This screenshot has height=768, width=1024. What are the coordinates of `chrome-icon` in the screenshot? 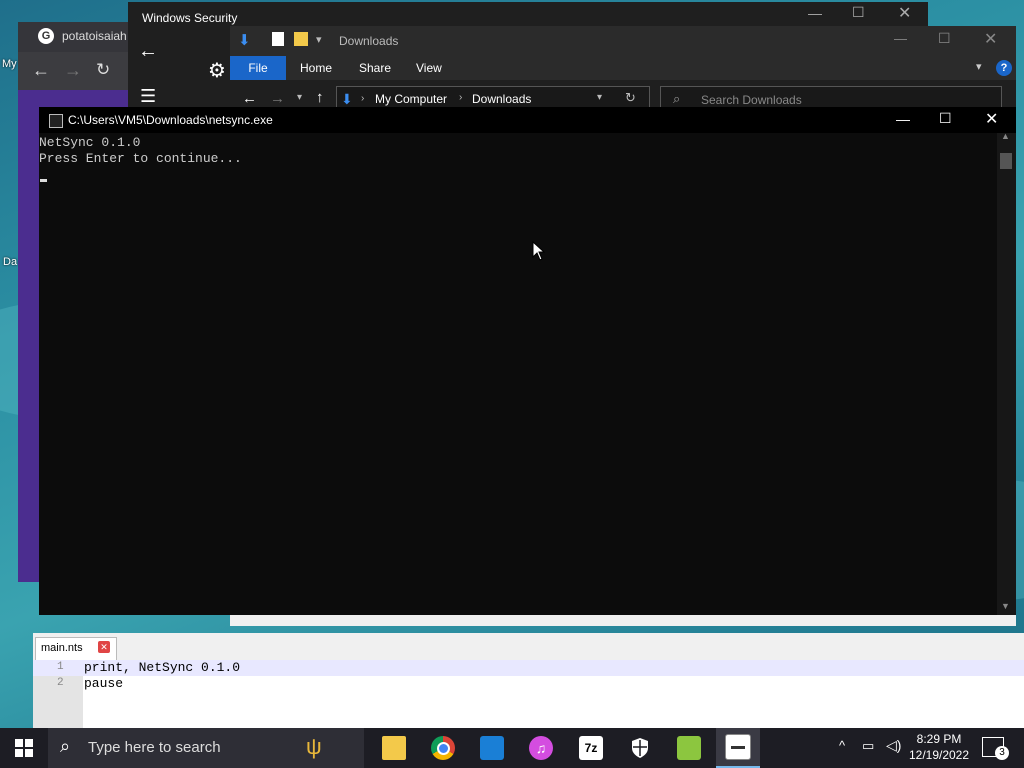 It's located at (443, 748).